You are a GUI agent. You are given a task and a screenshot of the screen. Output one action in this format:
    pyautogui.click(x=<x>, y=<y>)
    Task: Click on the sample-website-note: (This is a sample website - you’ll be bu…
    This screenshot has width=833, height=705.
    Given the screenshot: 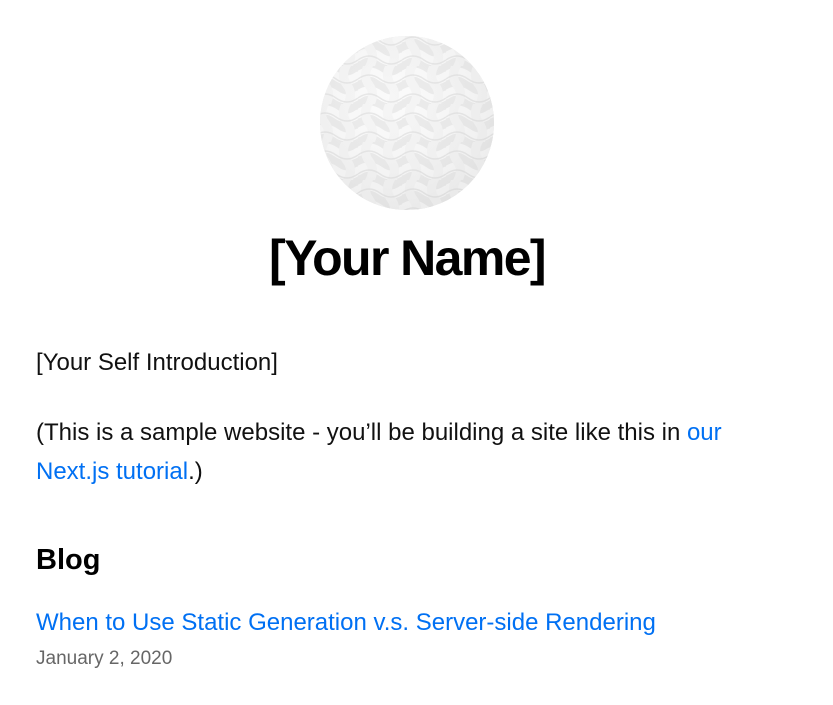 What is the action you would take?
    pyautogui.click(x=406, y=452)
    